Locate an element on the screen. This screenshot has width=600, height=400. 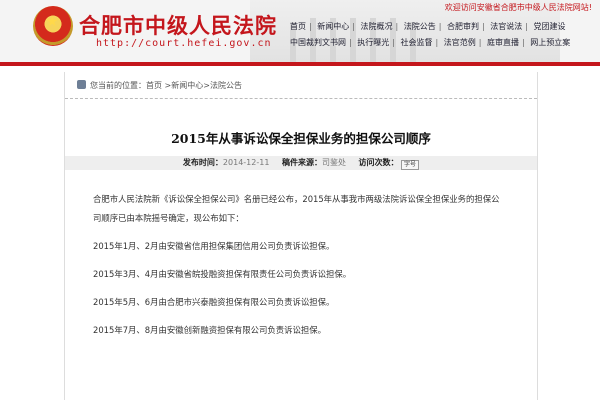
home-icon is located at coordinates (81, 84).